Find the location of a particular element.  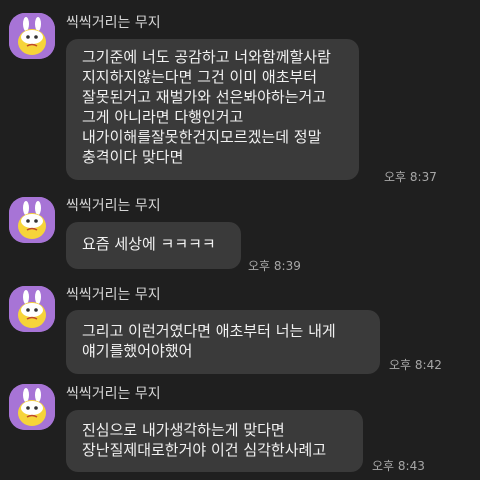

message-bubble: 요즘 세상에 ㅋㅋㅋㅋ is located at coordinates (153, 245).